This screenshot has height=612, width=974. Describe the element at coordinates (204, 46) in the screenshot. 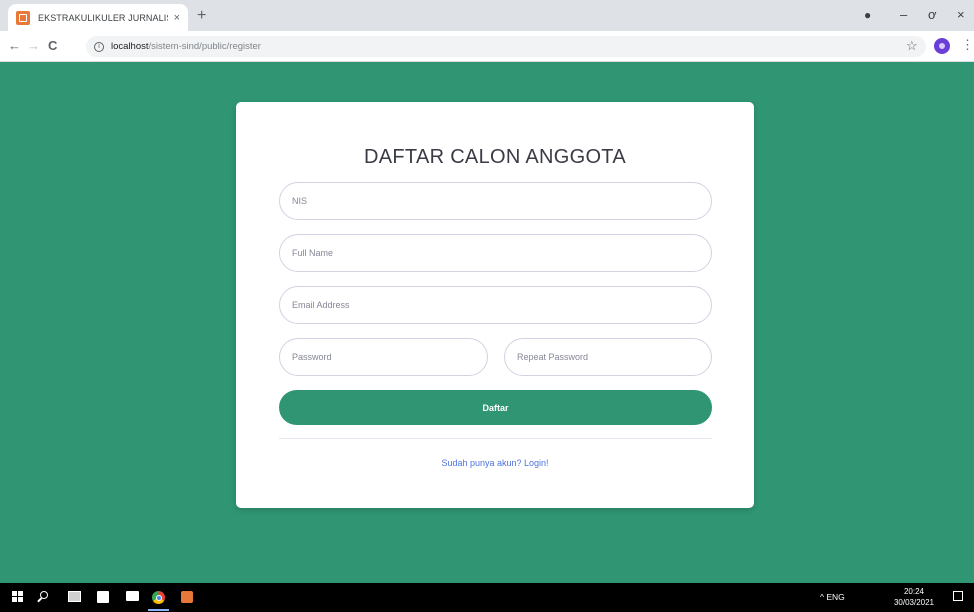

I see `url-path: /sistem-sind/public/register` at that location.